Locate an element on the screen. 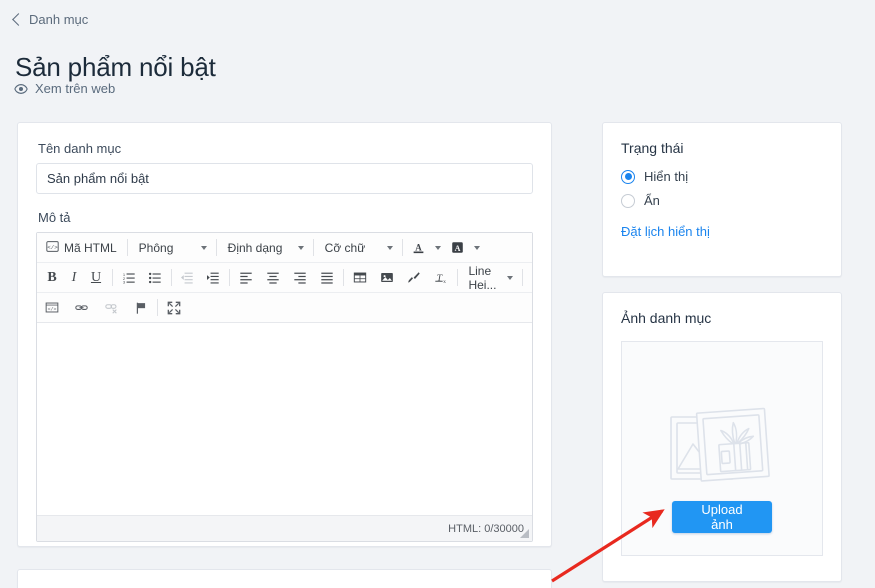 This screenshot has height=588, width=875. source-code-button: </> Mã HTML is located at coordinates (81, 248).